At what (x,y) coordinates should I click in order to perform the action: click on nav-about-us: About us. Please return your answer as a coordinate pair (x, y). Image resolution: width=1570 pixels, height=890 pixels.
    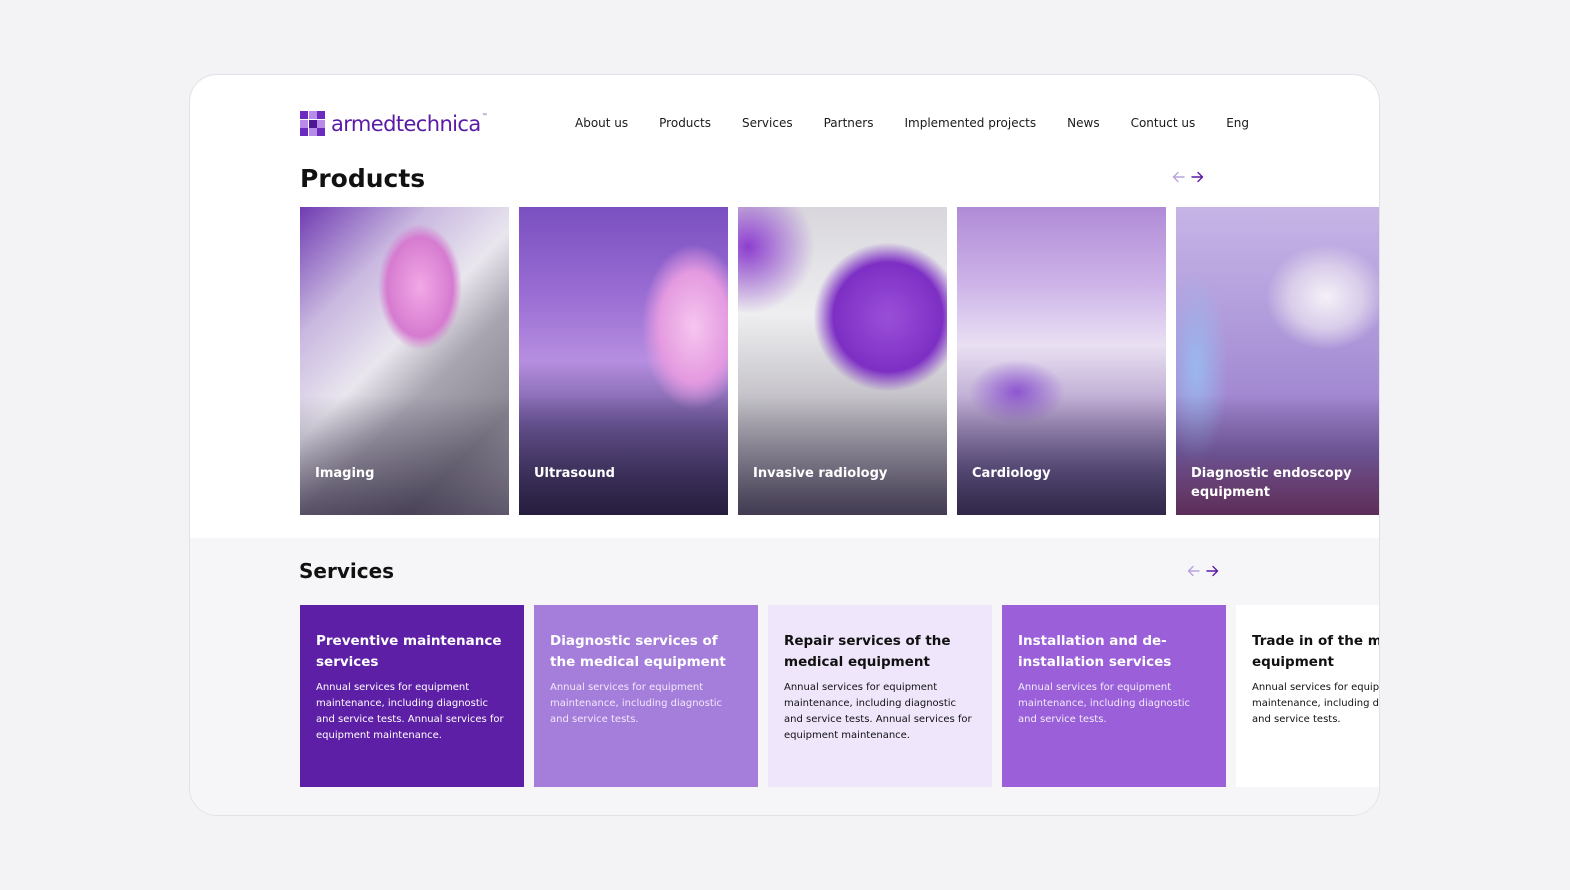
    Looking at the image, I should click on (601, 123).